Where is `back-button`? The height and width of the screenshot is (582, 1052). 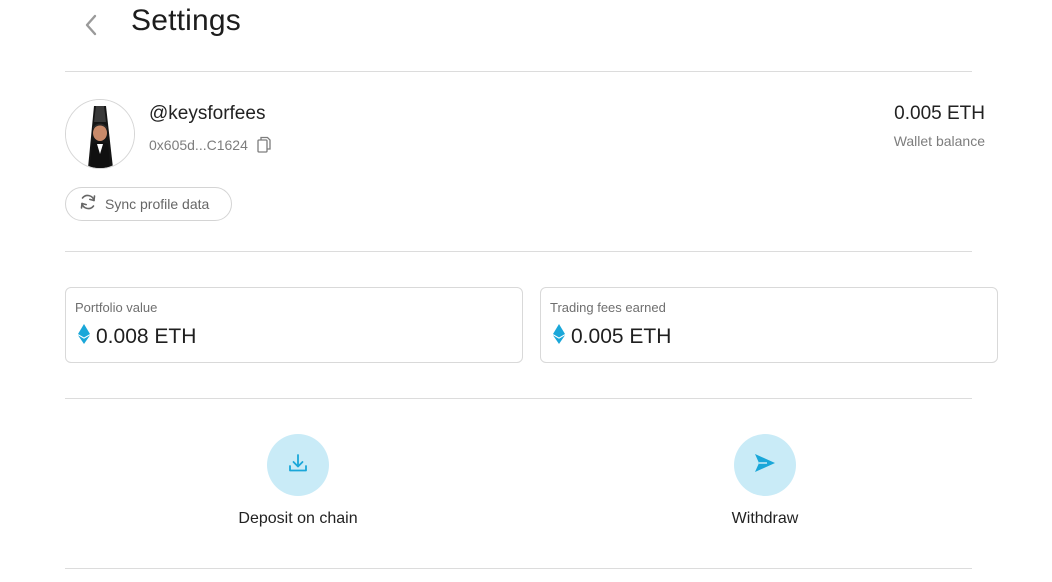 back-button is located at coordinates (91, 27).